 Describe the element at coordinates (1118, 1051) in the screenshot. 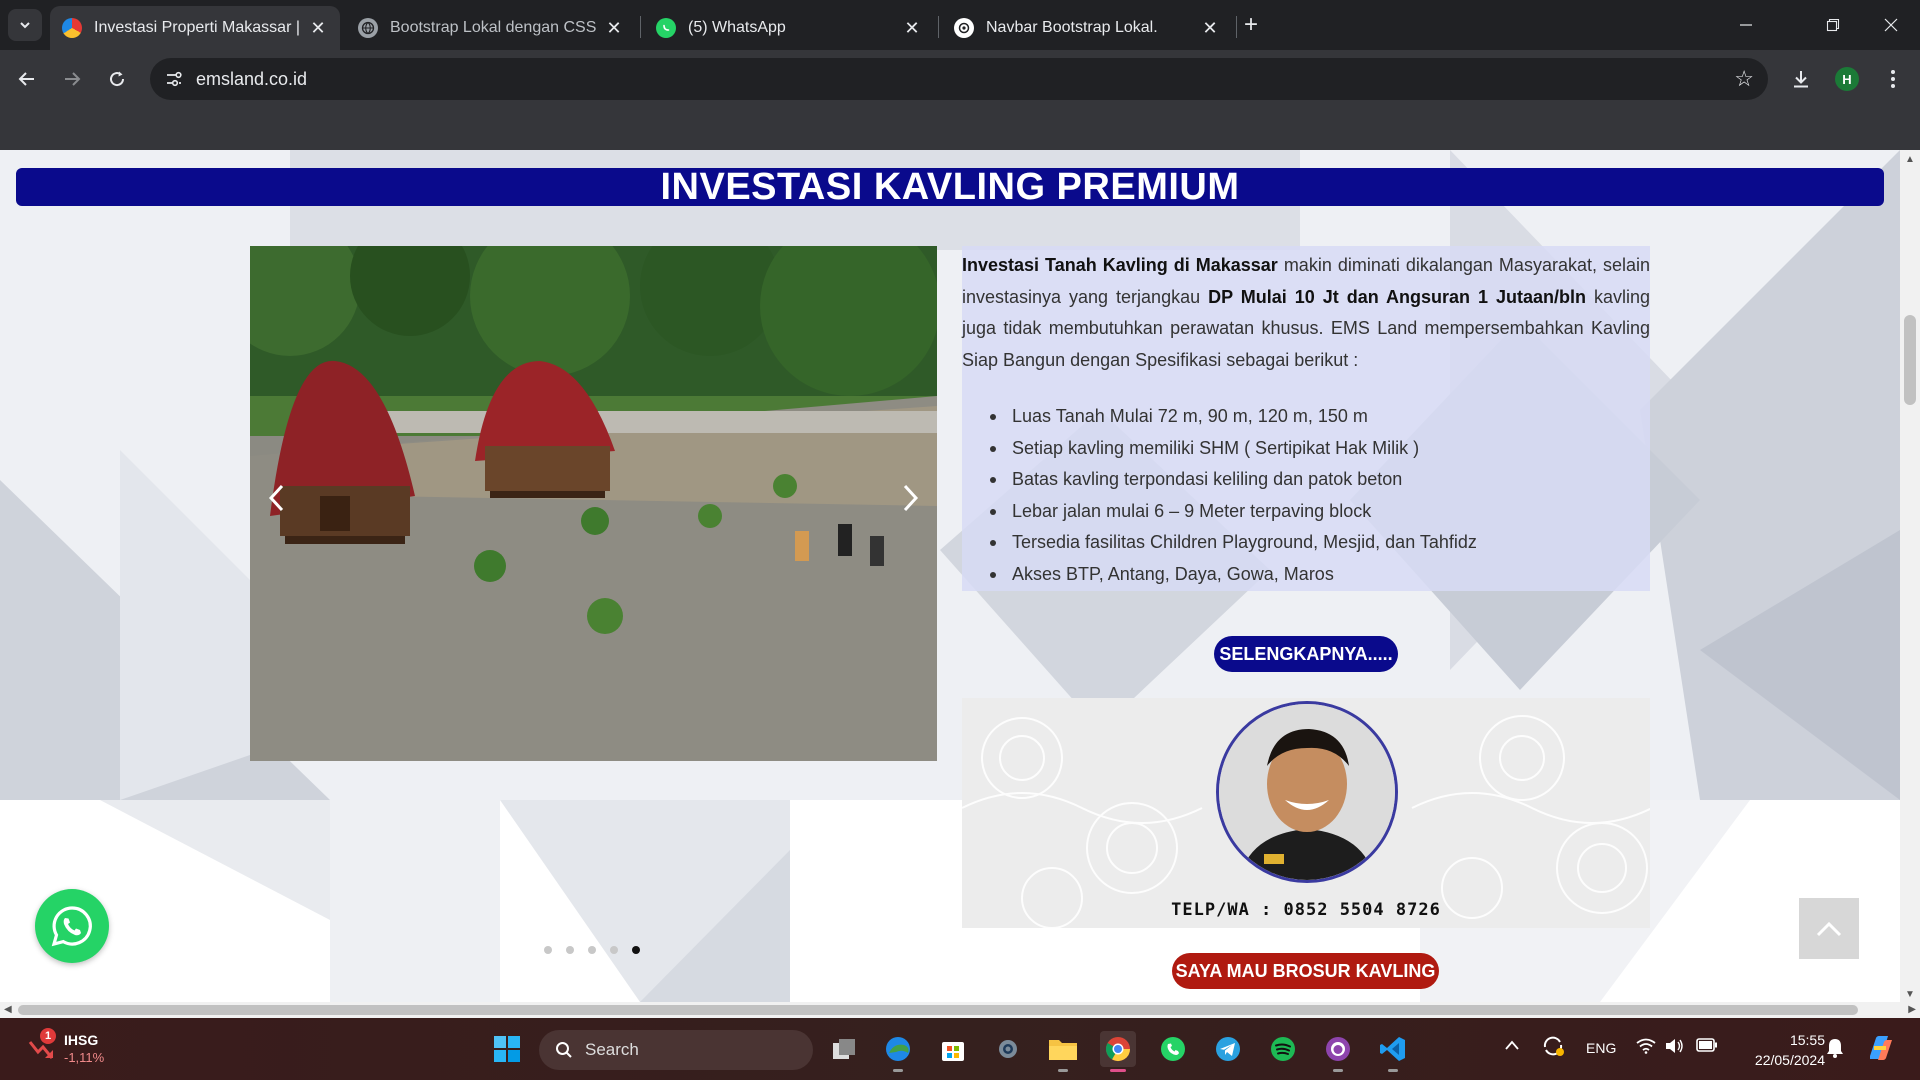

I see `chrome-app` at that location.